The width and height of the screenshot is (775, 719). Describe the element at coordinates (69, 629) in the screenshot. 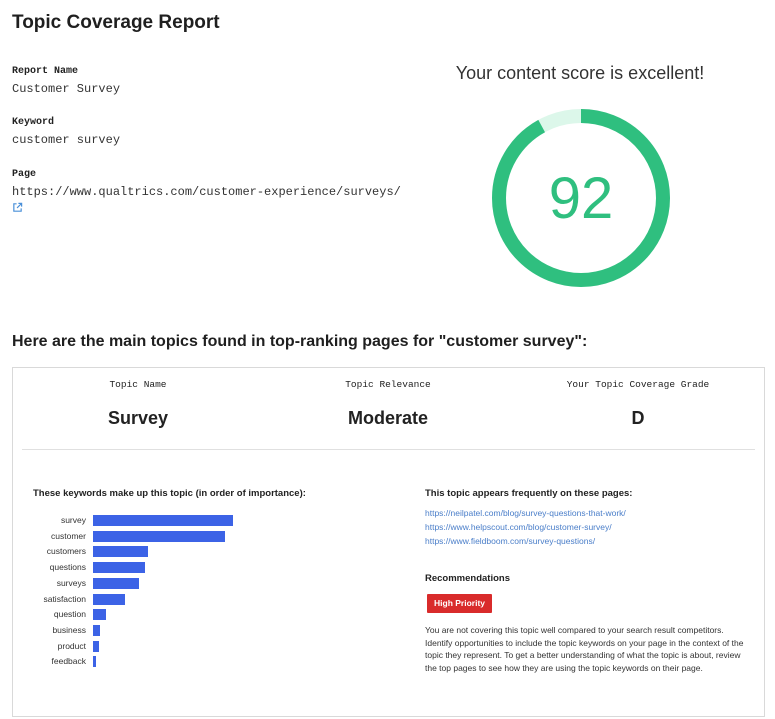

I see `keyword-label: business` at that location.